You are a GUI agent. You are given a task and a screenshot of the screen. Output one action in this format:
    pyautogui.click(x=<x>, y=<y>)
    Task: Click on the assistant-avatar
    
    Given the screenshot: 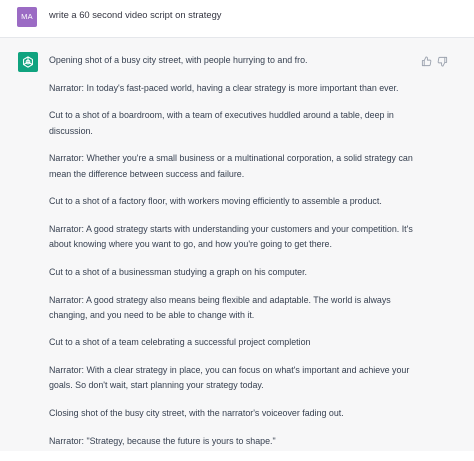 What is the action you would take?
    pyautogui.click(x=28, y=62)
    